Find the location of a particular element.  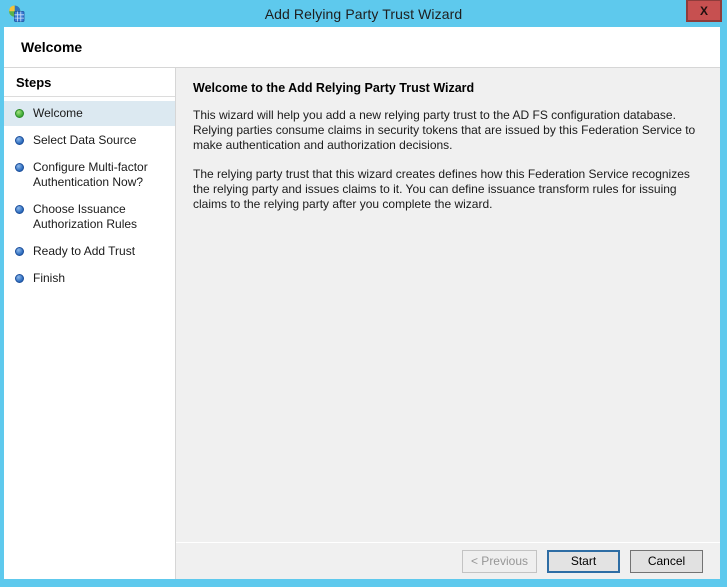

step-label: Choose Issuance Authorization Rules is located at coordinates (85, 216).